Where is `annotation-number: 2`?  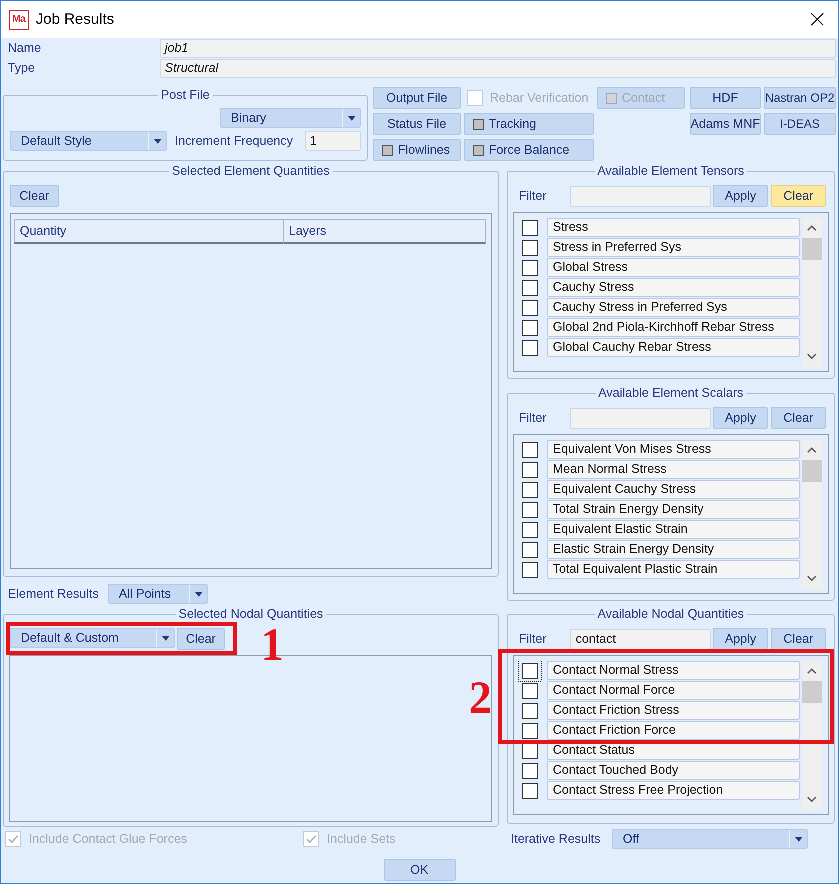
annotation-number: 2 is located at coordinates (480, 698).